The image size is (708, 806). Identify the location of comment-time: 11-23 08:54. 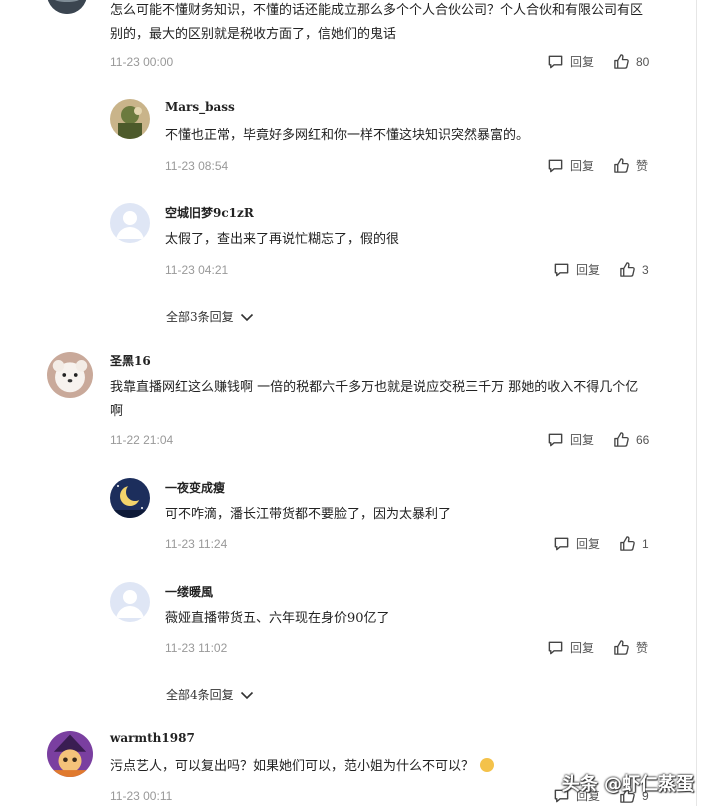
(197, 166).